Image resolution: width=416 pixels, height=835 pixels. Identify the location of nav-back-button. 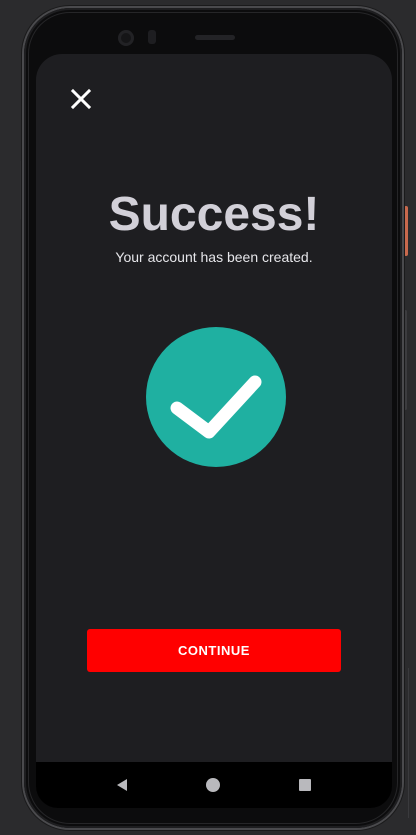
(122, 785).